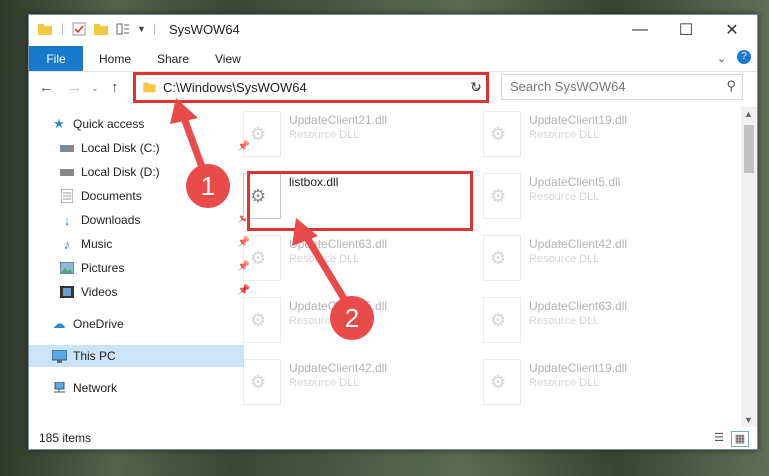 This screenshot has height=476, width=769. What do you see at coordinates (352, 318) in the screenshot?
I see `step-badge-2: 2` at bounding box center [352, 318].